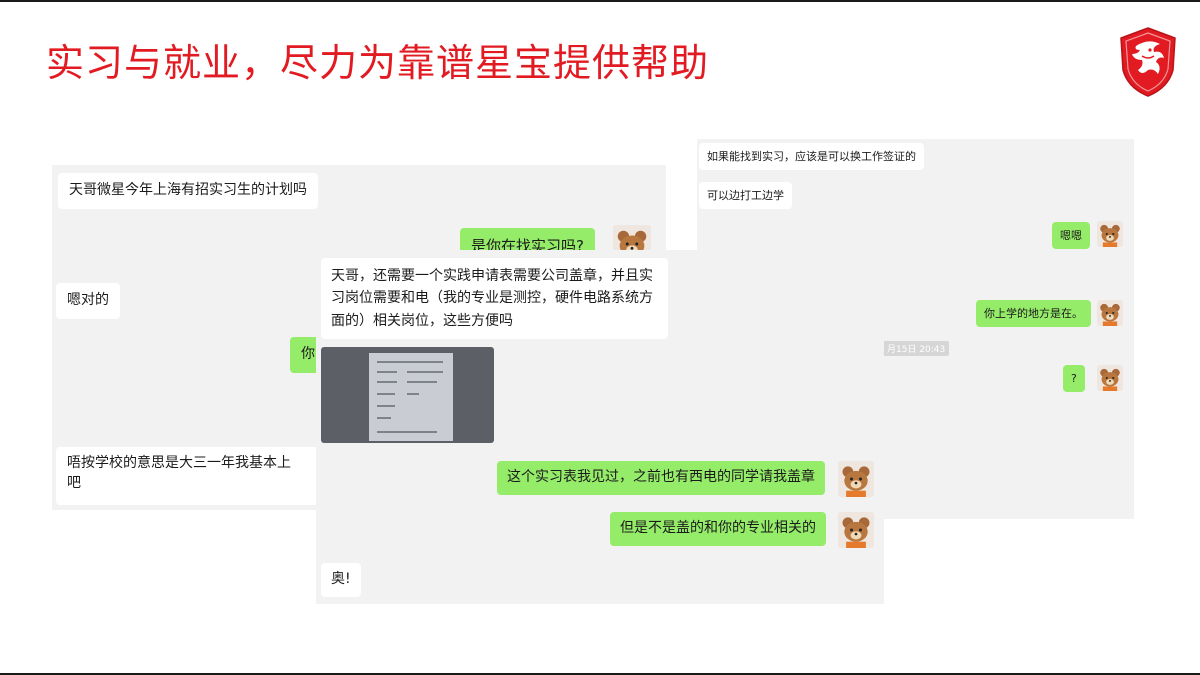 The width and height of the screenshot is (1200, 675). What do you see at coordinates (378, 63) in the screenshot?
I see `slide-title: 实习与就业，尽力为靠谱星宝提供帮助` at bounding box center [378, 63].